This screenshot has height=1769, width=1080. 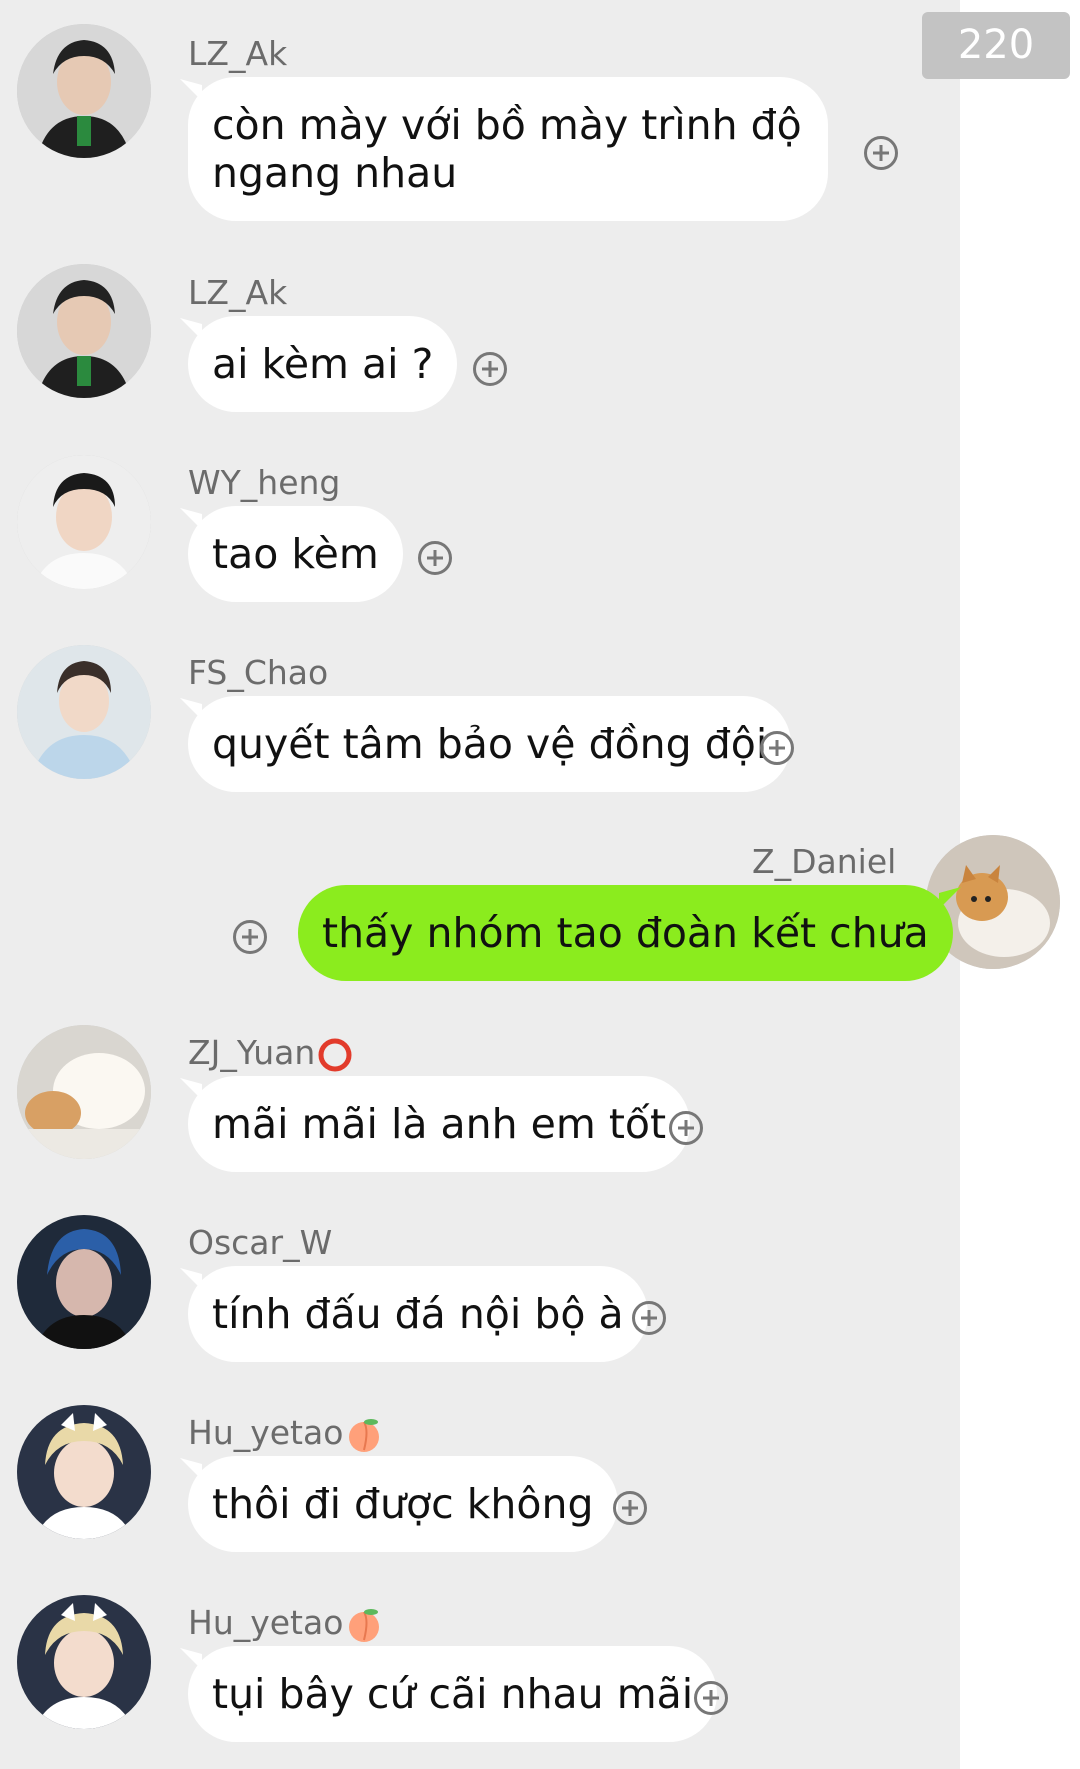 I want to click on message-bubble: mãi mãi là anh em tốt, so click(x=435, y=1124).